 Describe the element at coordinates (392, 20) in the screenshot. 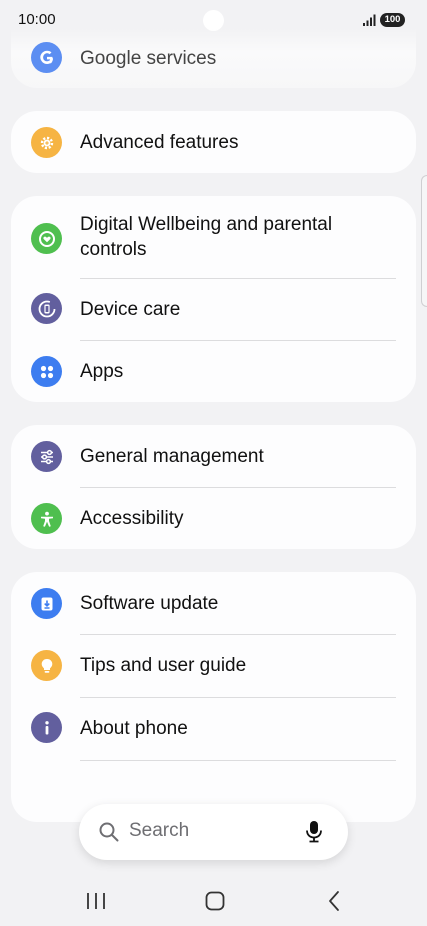

I see `battery-indicator: 100` at that location.